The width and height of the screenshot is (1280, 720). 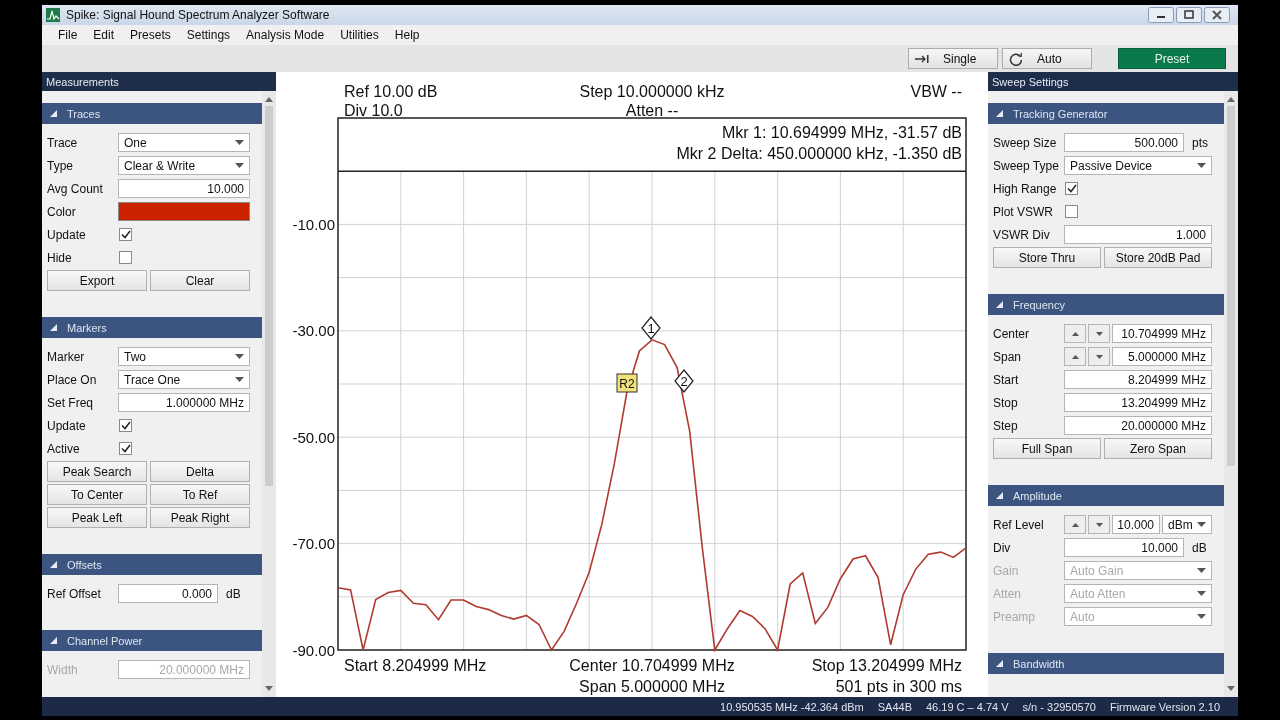 I want to click on input-field: 0.000, so click(x=168, y=593).